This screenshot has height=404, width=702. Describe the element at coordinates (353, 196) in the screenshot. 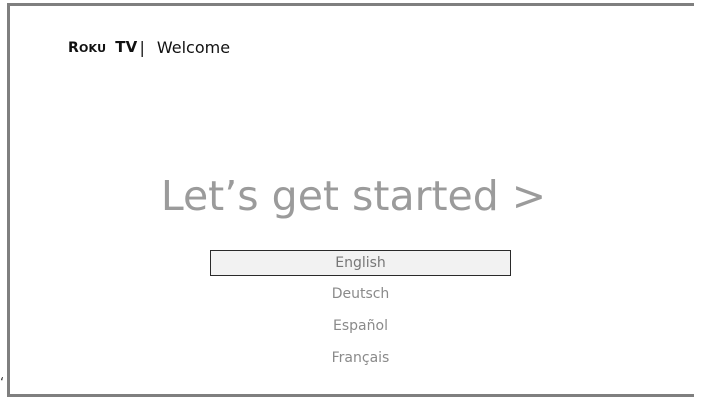

I see `get-started-headline: Let’s get started >` at that location.